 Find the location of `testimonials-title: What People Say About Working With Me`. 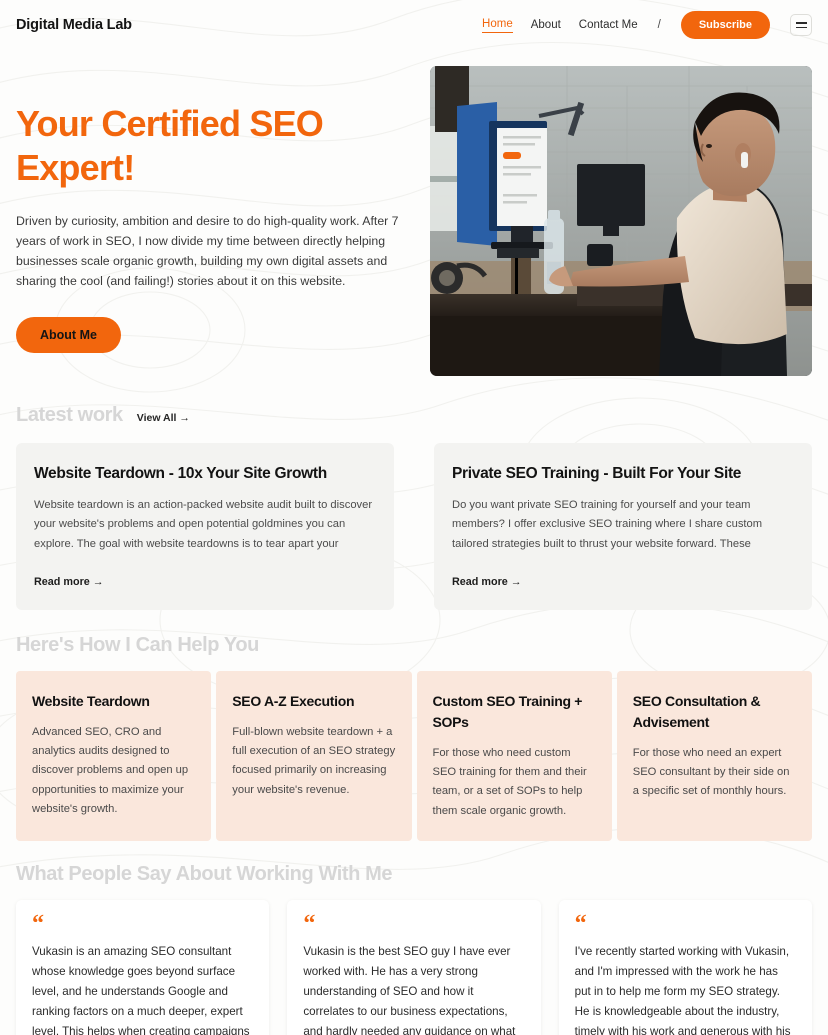

testimonials-title: What People Say About Working With Me is located at coordinates (204, 873).